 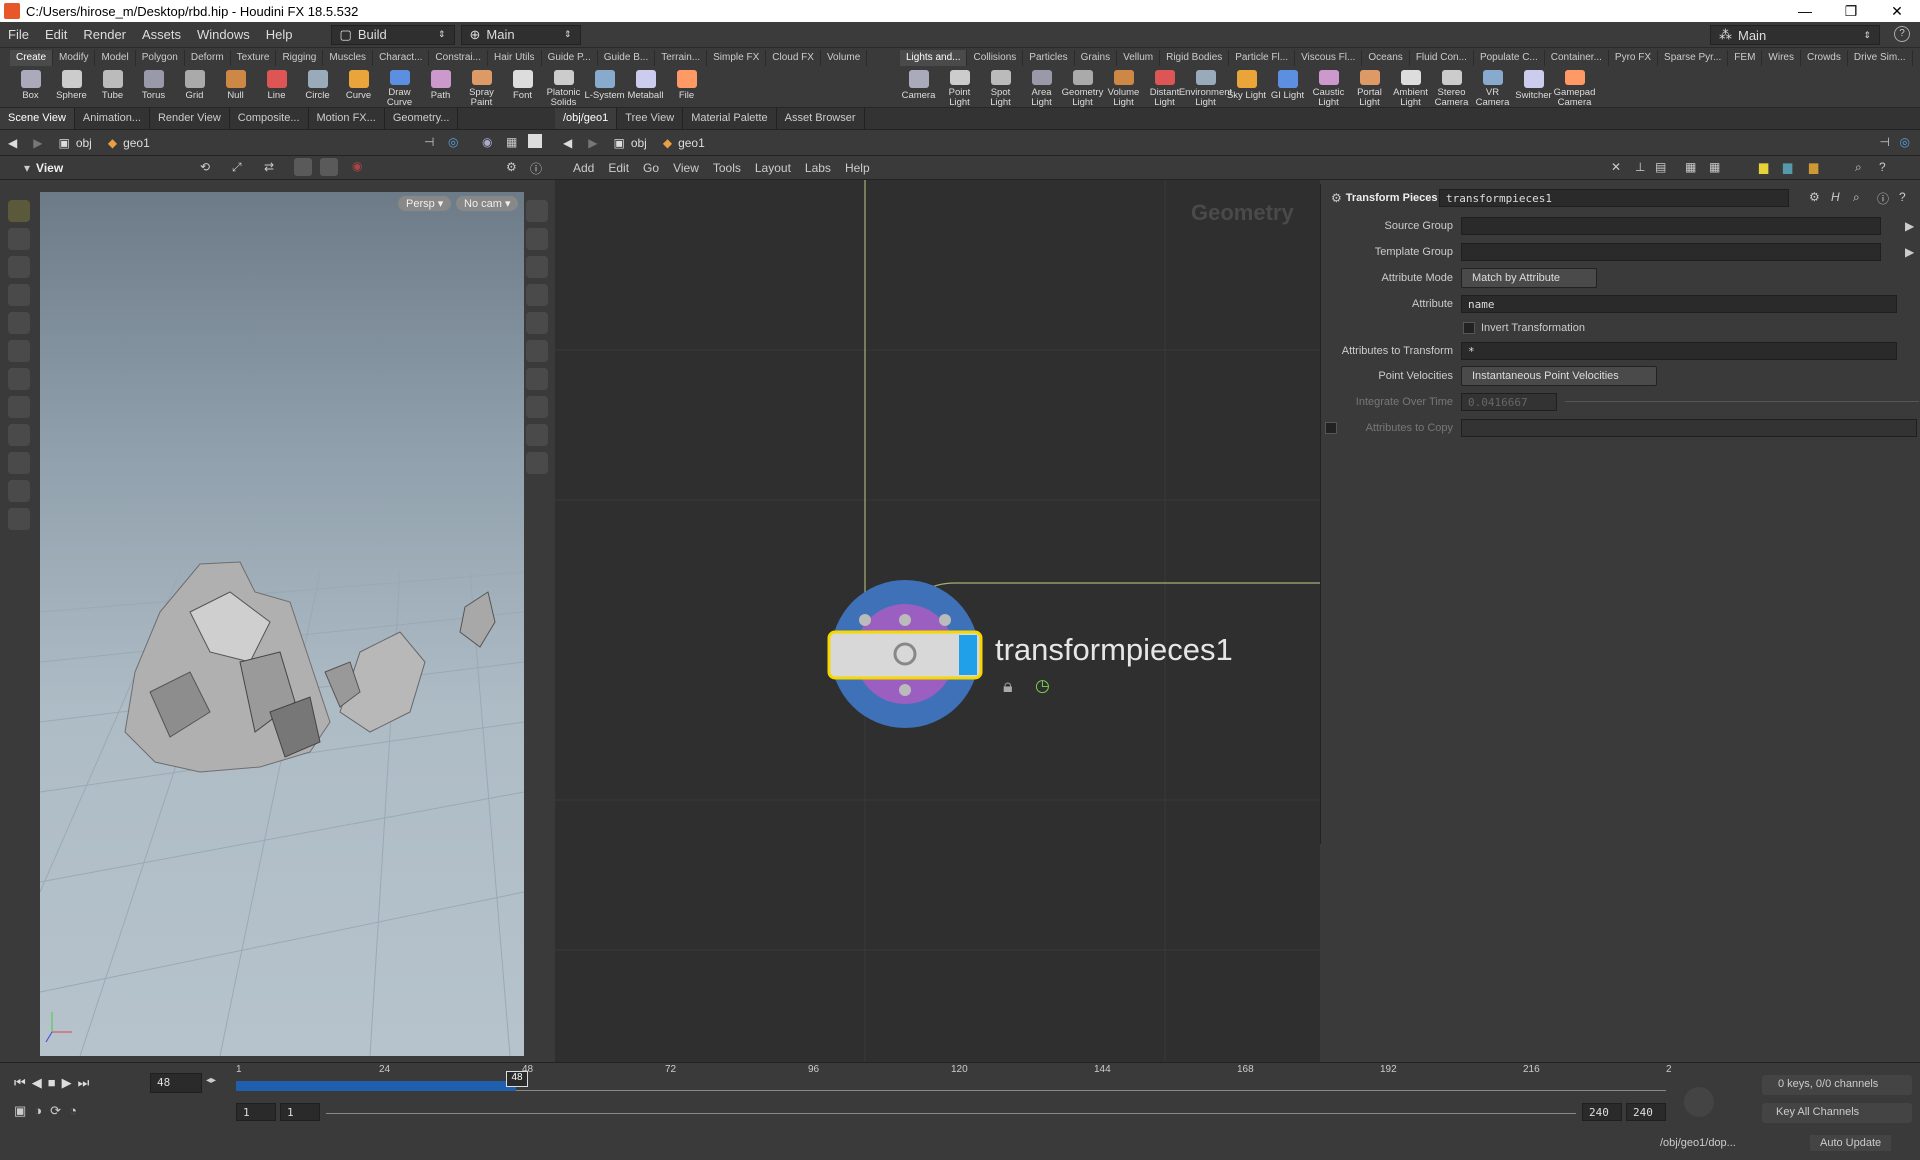 I want to click on build-desktop-select: ▢ Build ⇕, so click(x=392, y=34).